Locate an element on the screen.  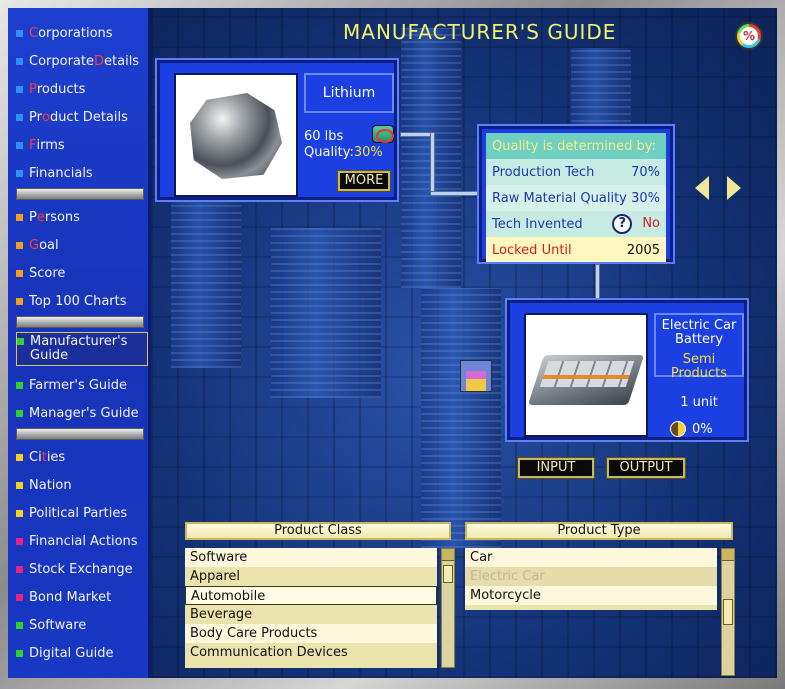
quality-title-label: Quality is determined by: is located at coordinates (574, 146).